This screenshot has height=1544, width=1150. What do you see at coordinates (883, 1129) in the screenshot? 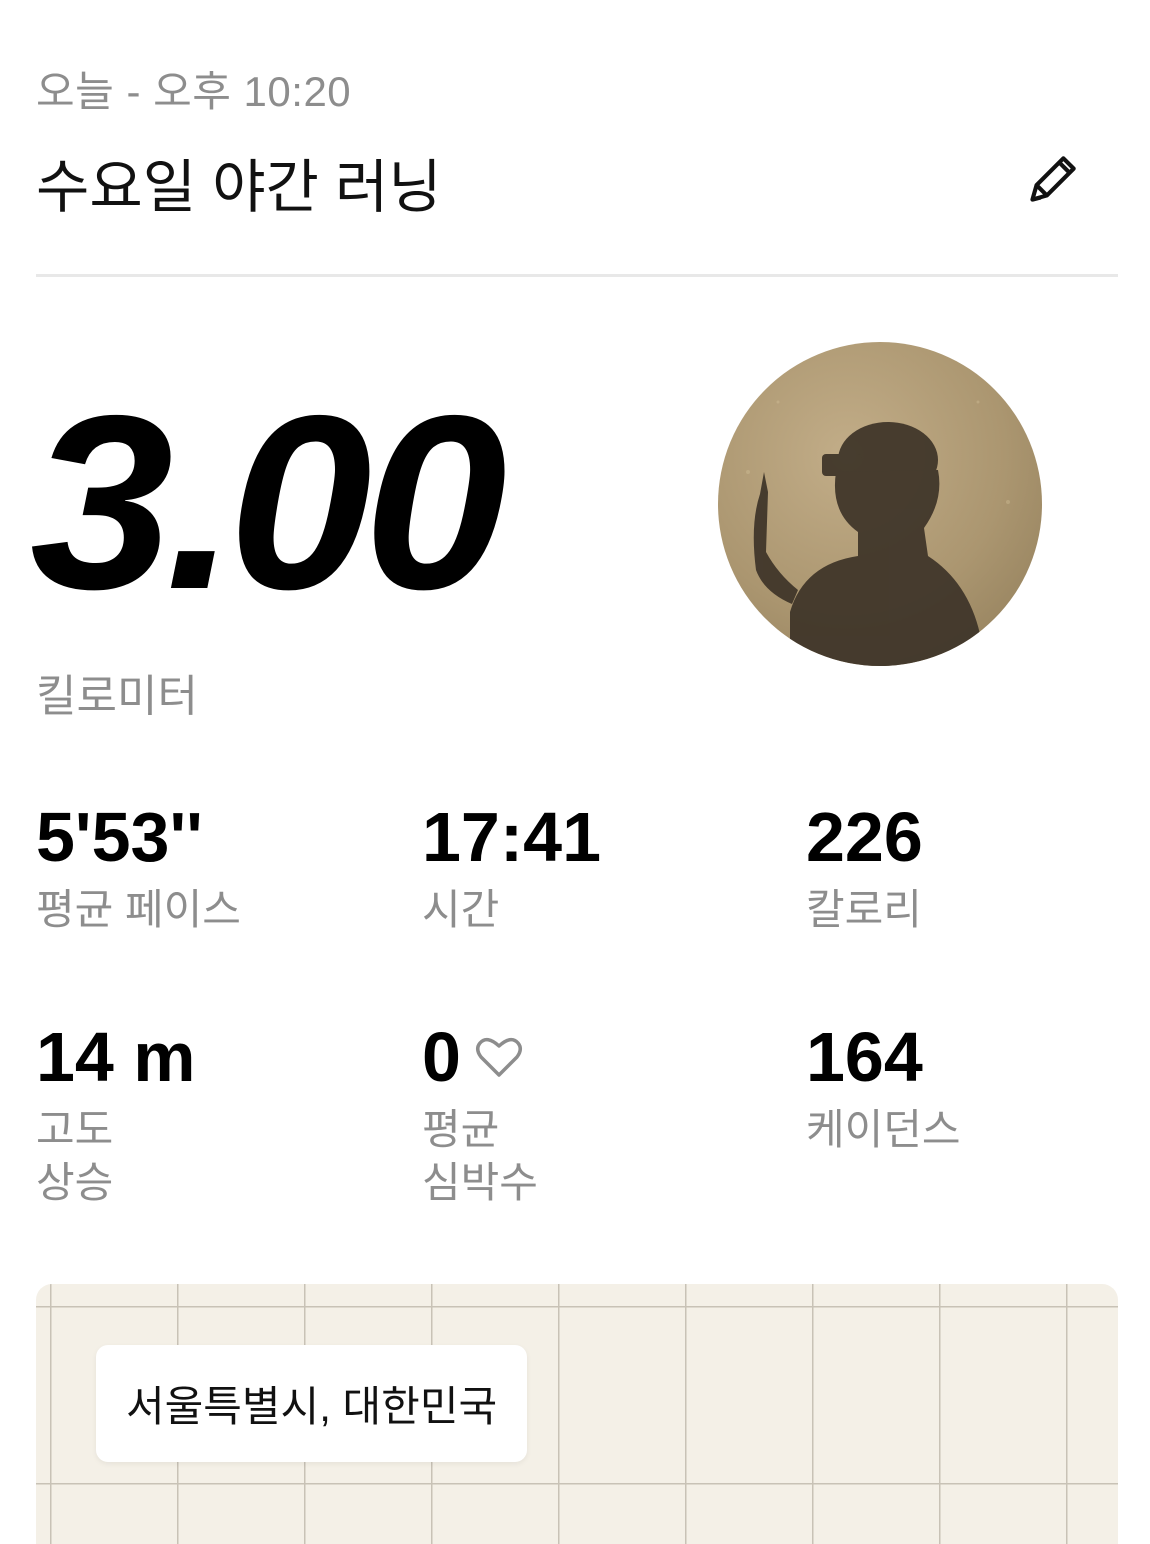
I see `stat-label: 케이던스` at bounding box center [883, 1129].